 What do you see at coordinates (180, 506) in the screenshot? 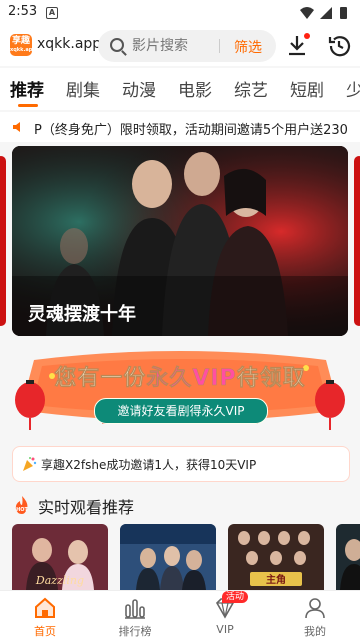
I see `section-header: HOT 实时观看推荐` at bounding box center [180, 506].